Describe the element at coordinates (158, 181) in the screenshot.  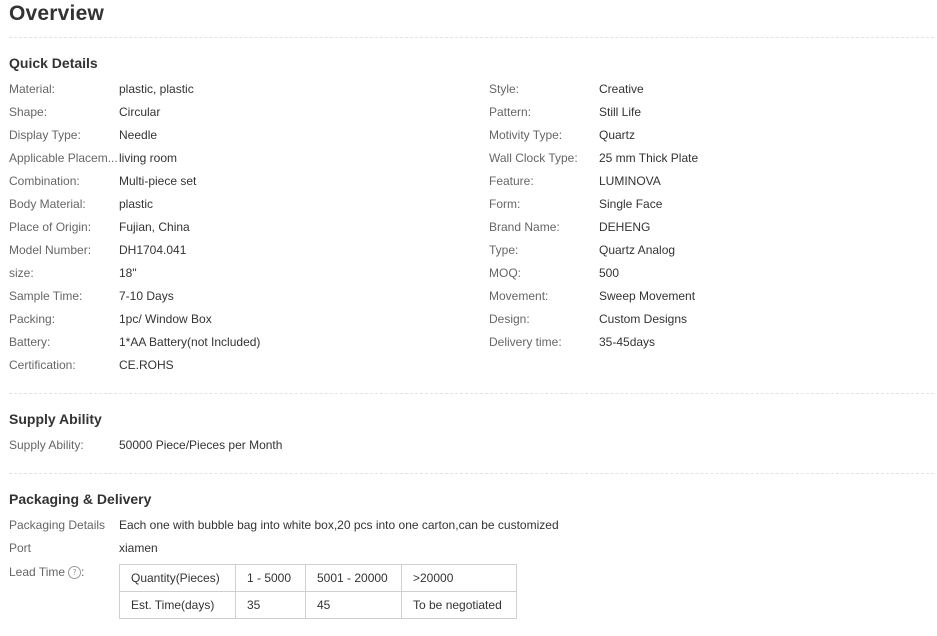
I see `detail-value: Multi-piece set` at that location.